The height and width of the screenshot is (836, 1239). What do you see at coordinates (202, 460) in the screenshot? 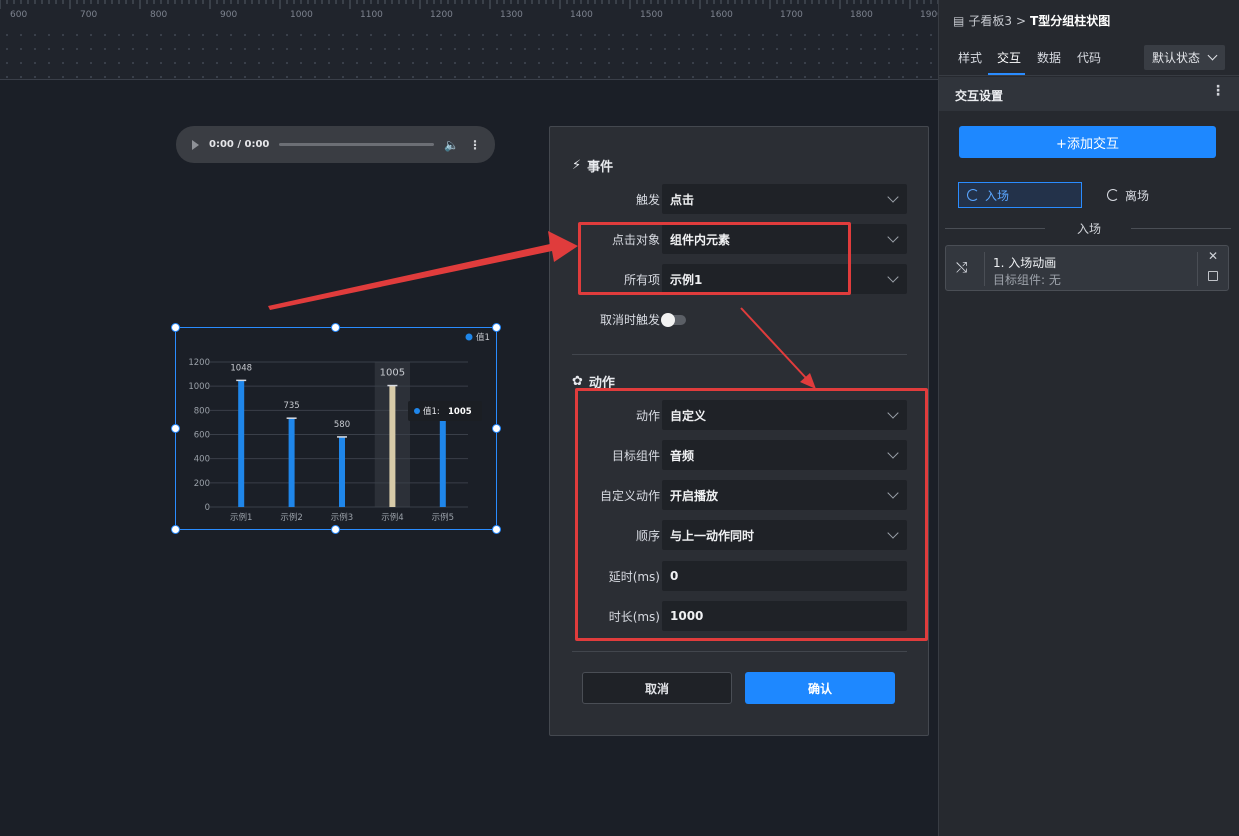
I see `y-tick-label: 400` at bounding box center [202, 460].